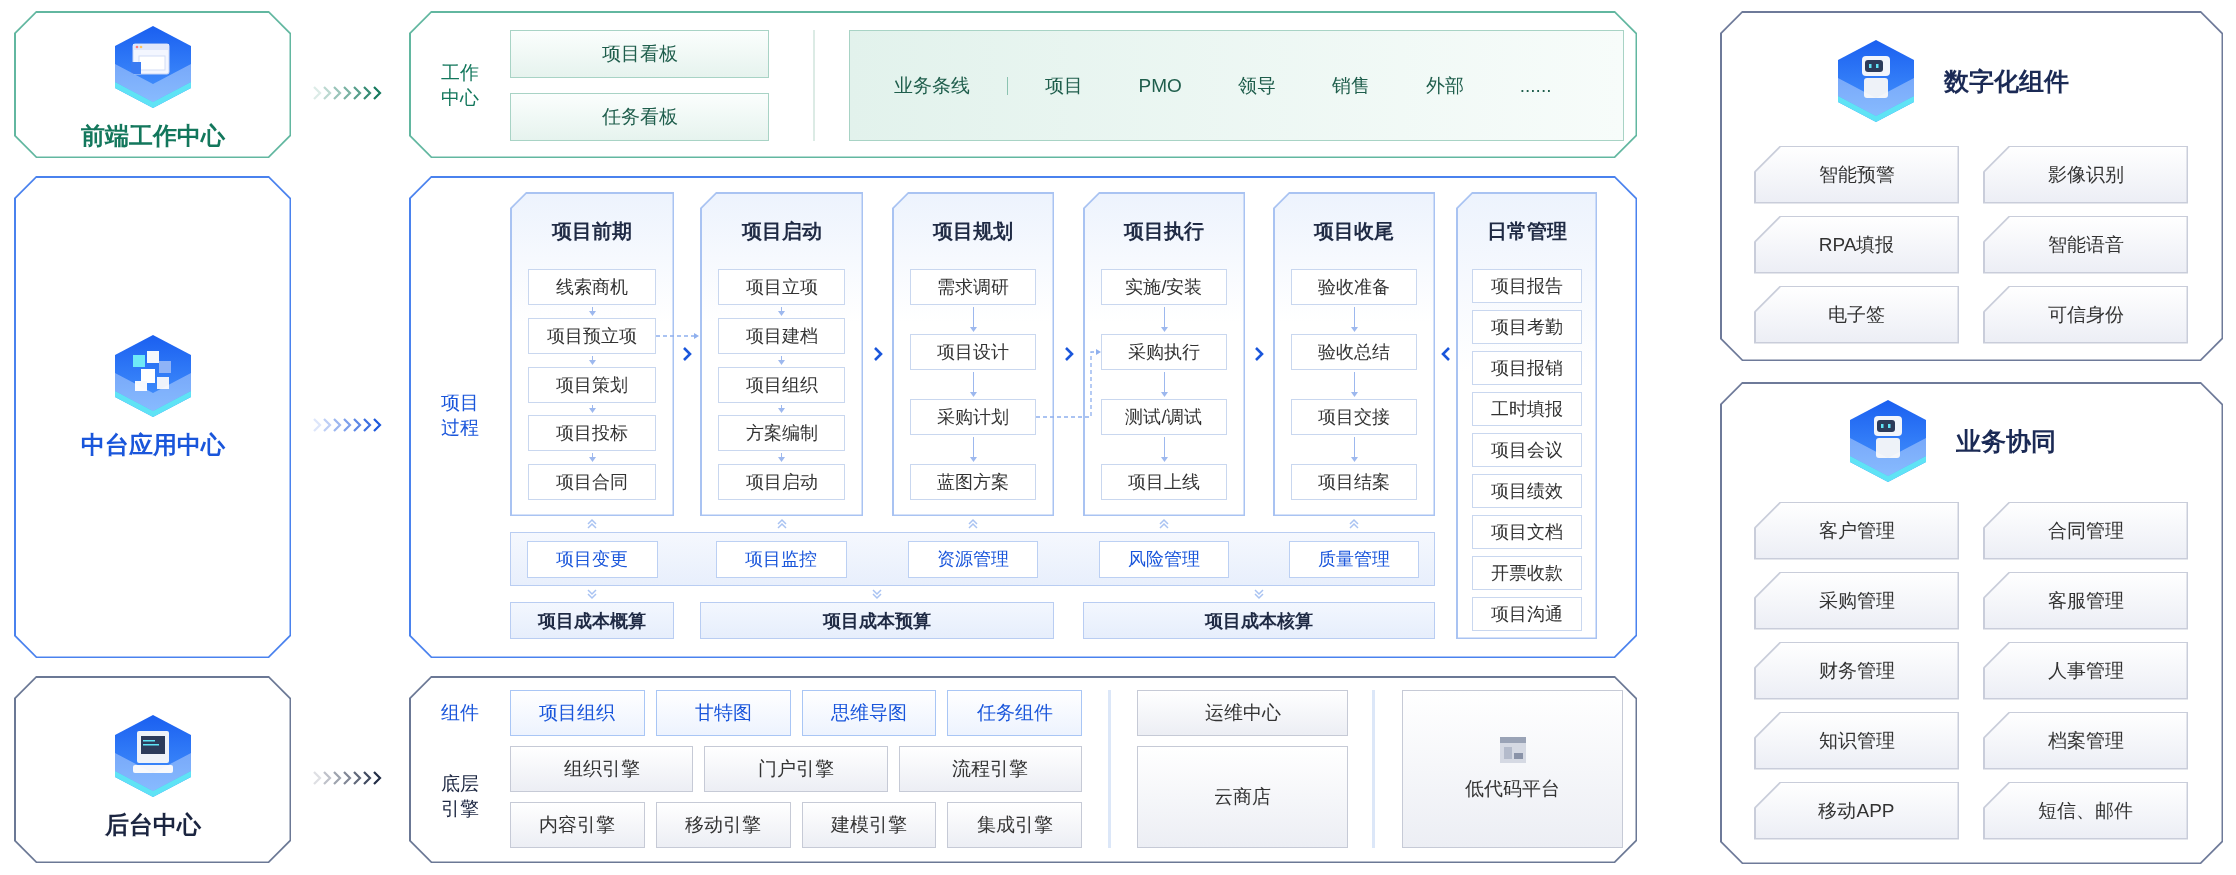 This screenshot has width=2236, height=875. I want to click on engine-item: 集成引擎, so click(1014, 825).